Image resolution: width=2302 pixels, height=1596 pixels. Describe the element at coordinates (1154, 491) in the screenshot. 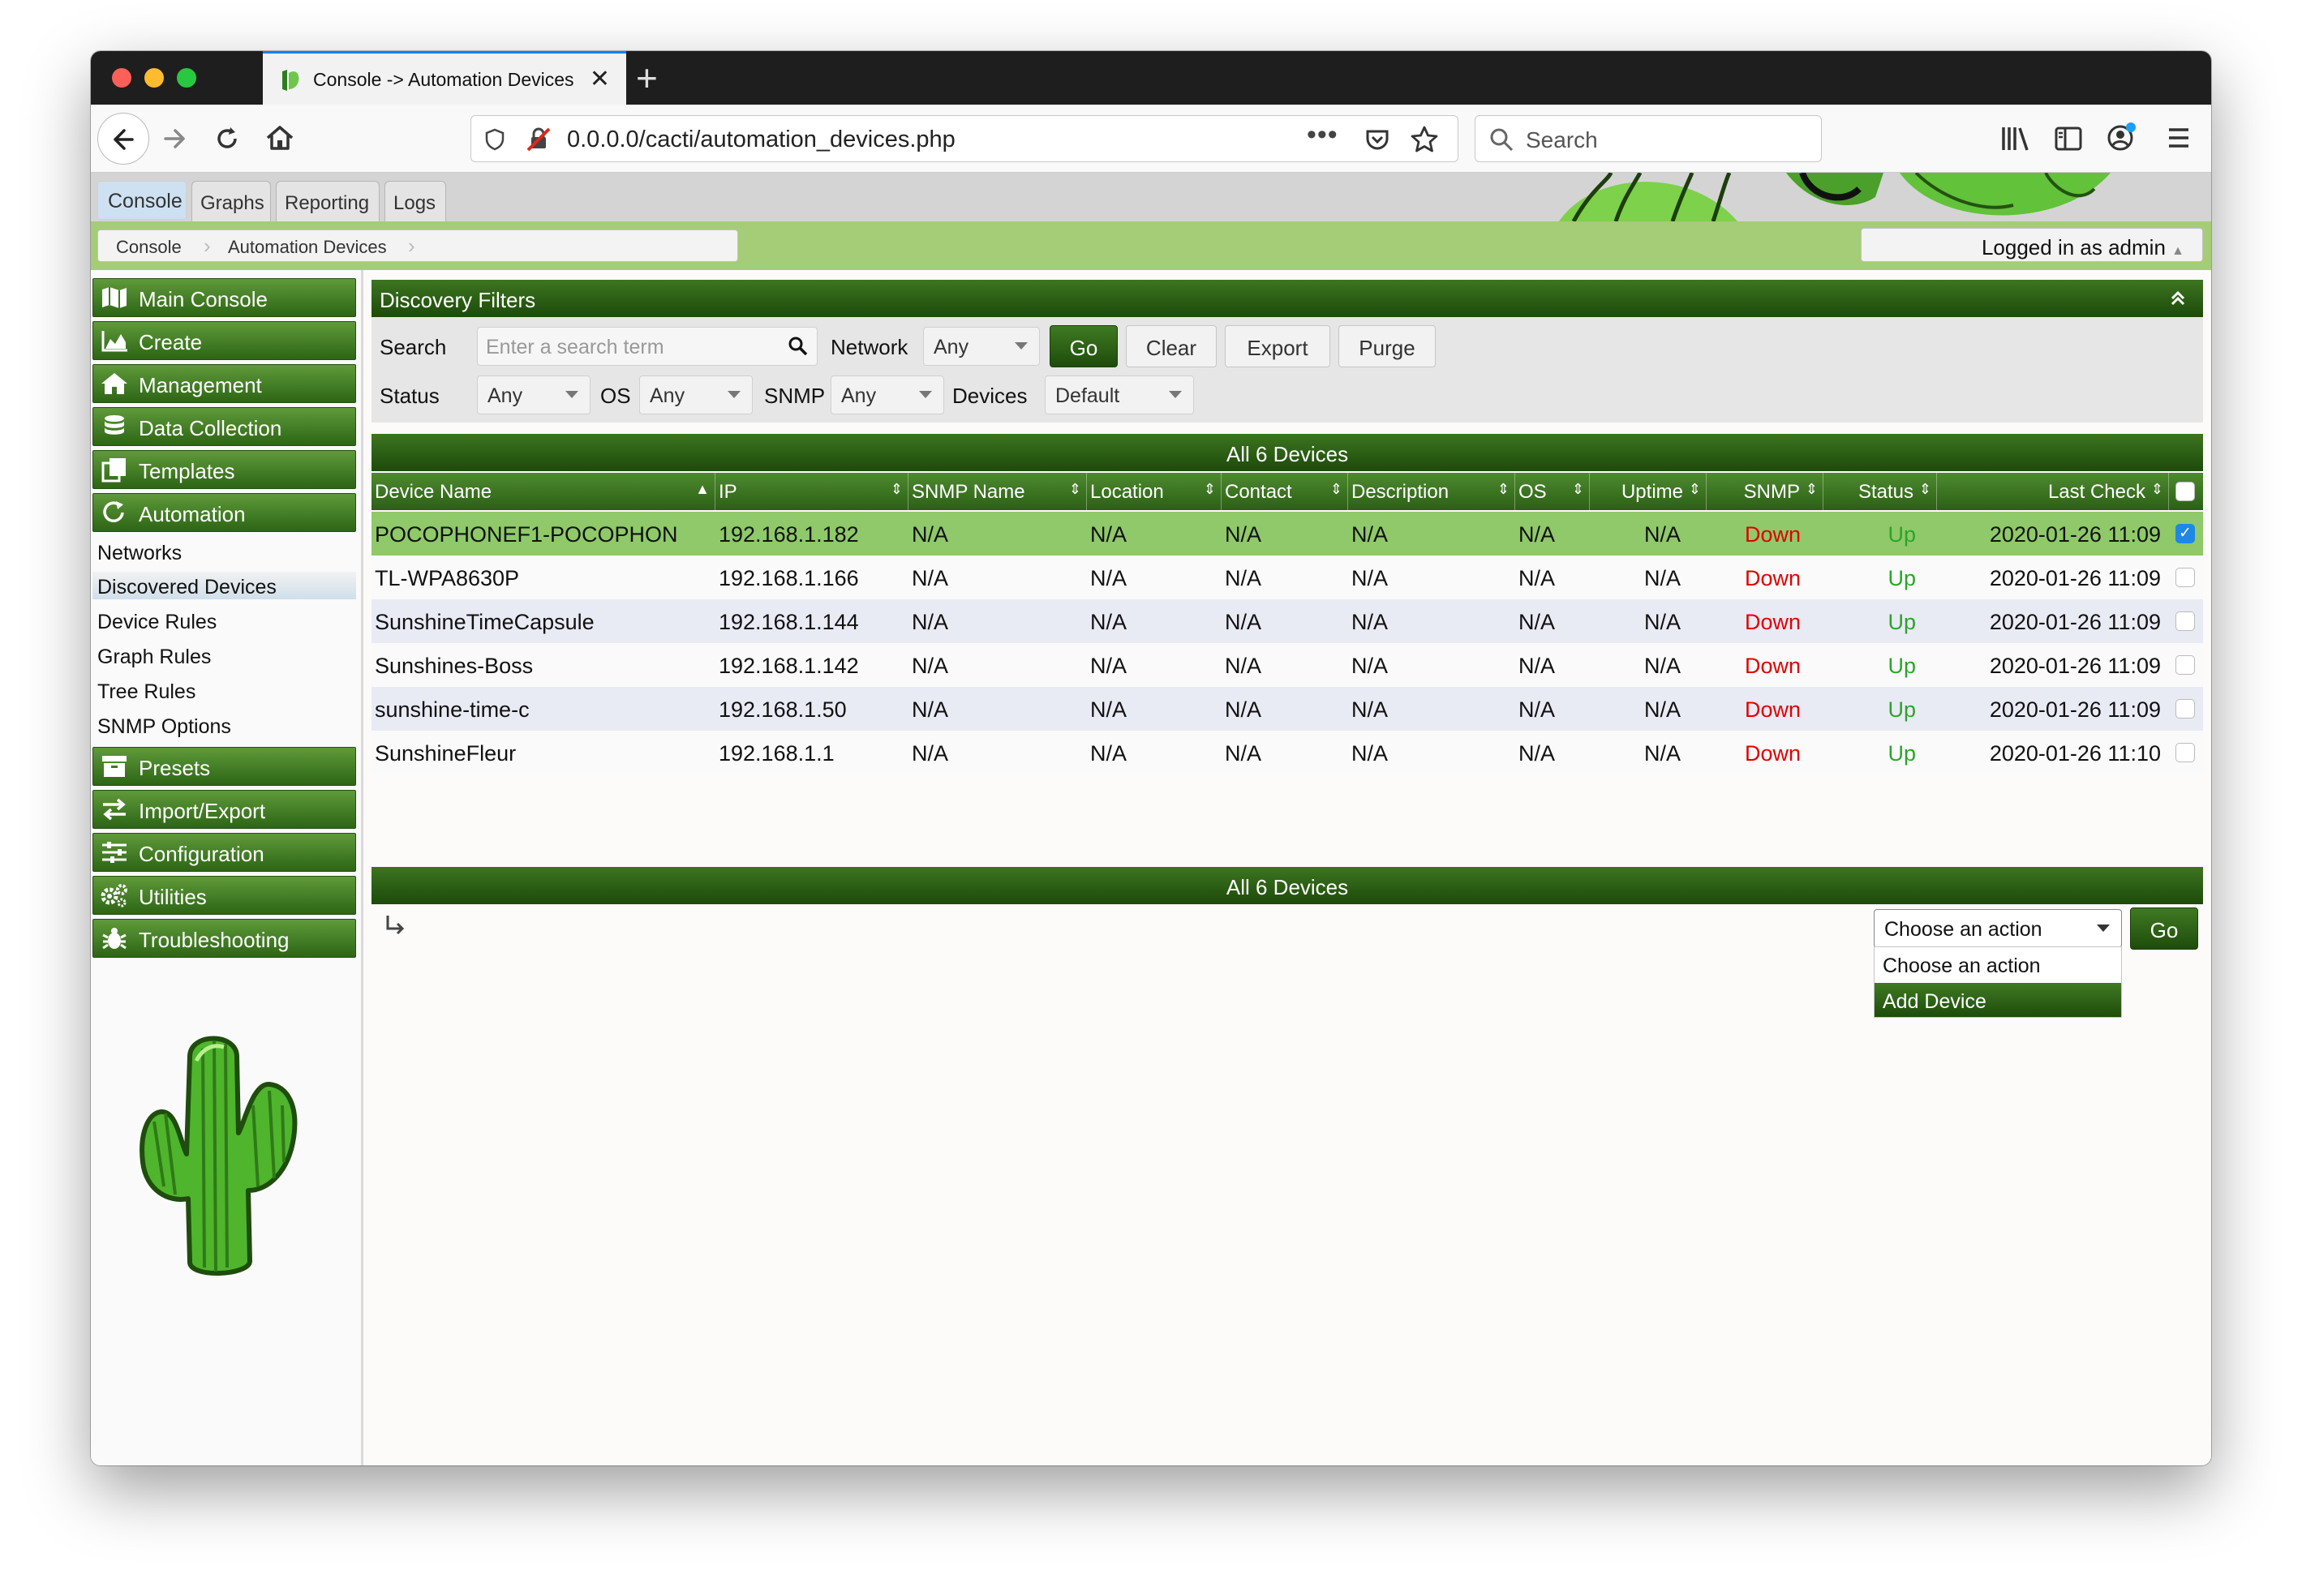

I see `column-location: Location ⇕` at that location.